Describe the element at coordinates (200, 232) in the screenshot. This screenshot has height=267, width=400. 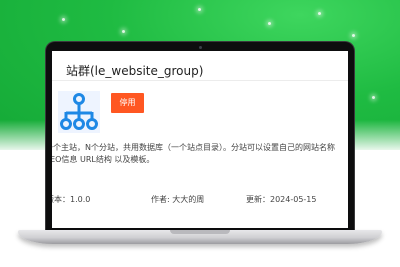
I see `laptop-notch` at that location.